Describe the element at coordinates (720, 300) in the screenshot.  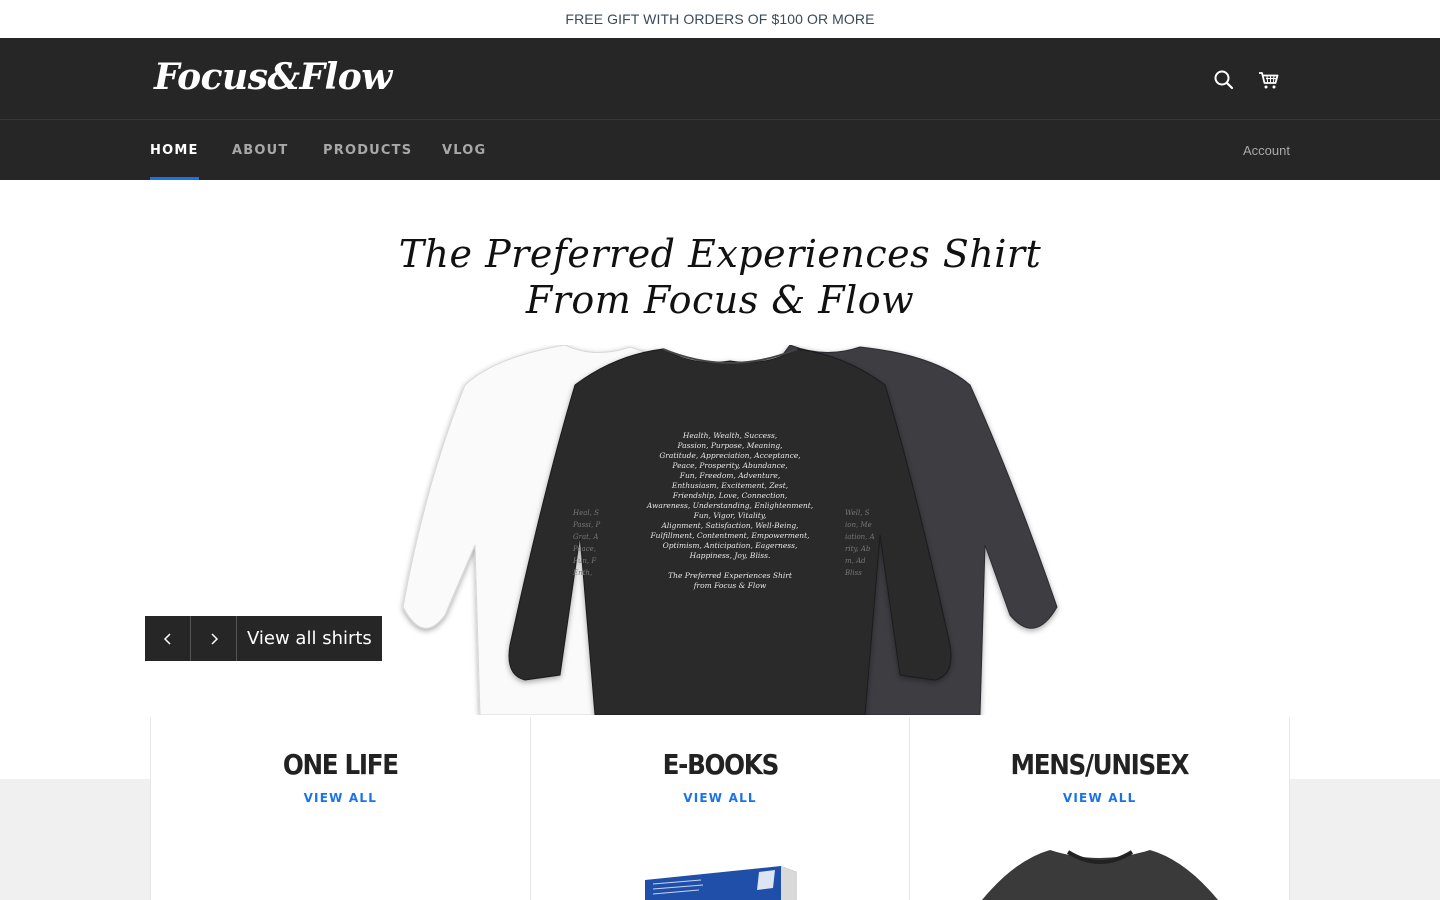
I see `hero-title-line2: From Focus & Flow` at that location.